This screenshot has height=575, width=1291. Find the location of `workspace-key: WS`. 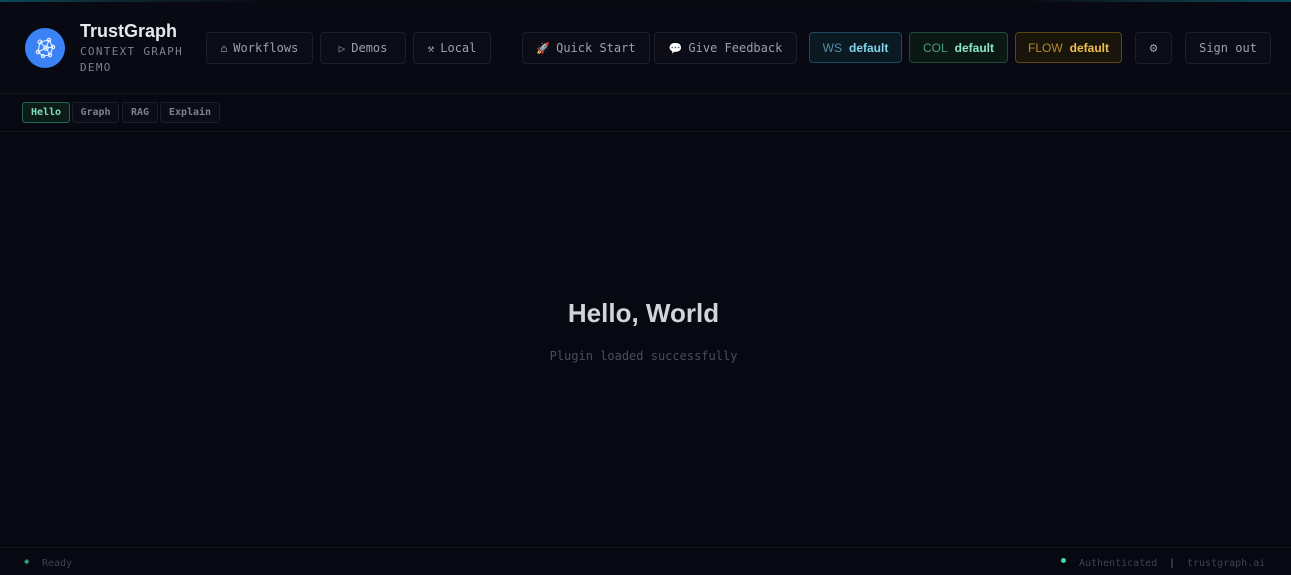

workspace-key: WS is located at coordinates (832, 47).